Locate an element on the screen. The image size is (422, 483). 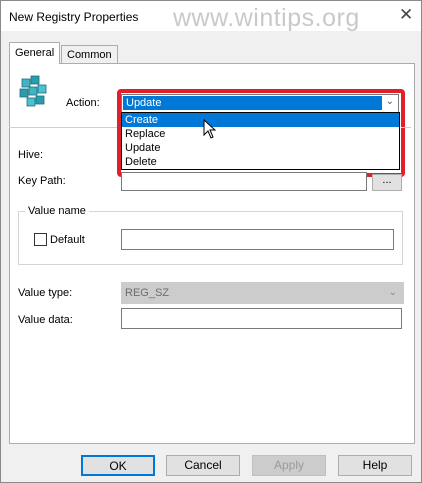
window-title: New Registry Properties is located at coordinates (74, 17).